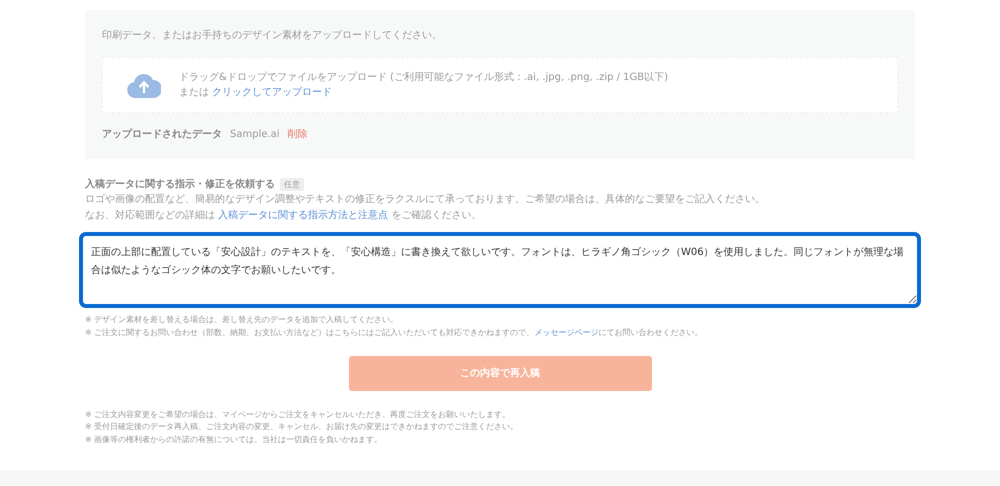  I want to click on message-page-link: メッセージページ, so click(566, 332).